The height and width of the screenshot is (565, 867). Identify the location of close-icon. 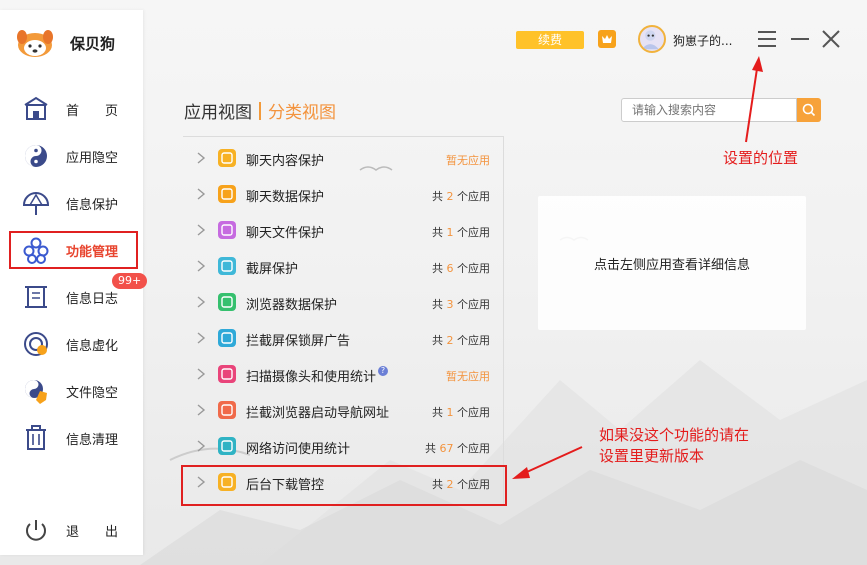
(831, 39).